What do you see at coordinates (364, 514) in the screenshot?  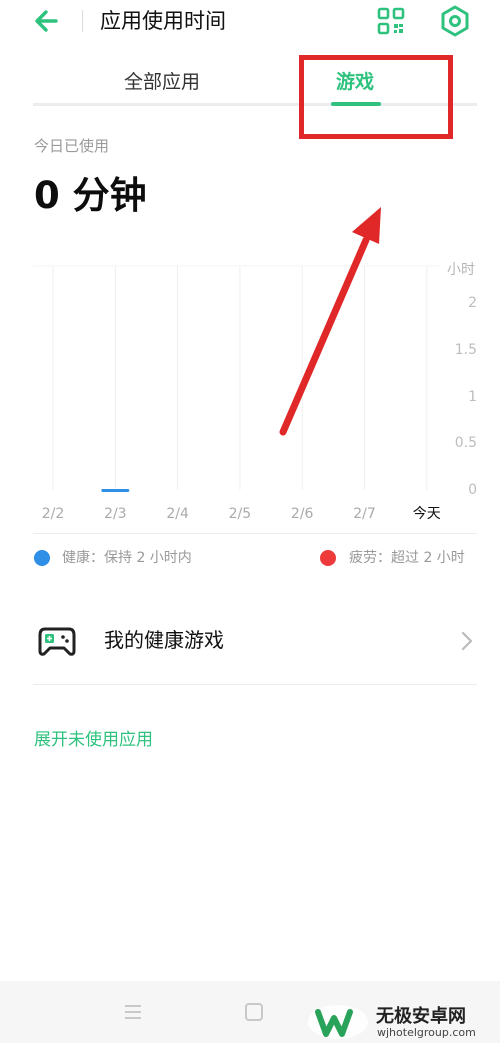 I see `chart-x-tick-label: 2/7` at bounding box center [364, 514].